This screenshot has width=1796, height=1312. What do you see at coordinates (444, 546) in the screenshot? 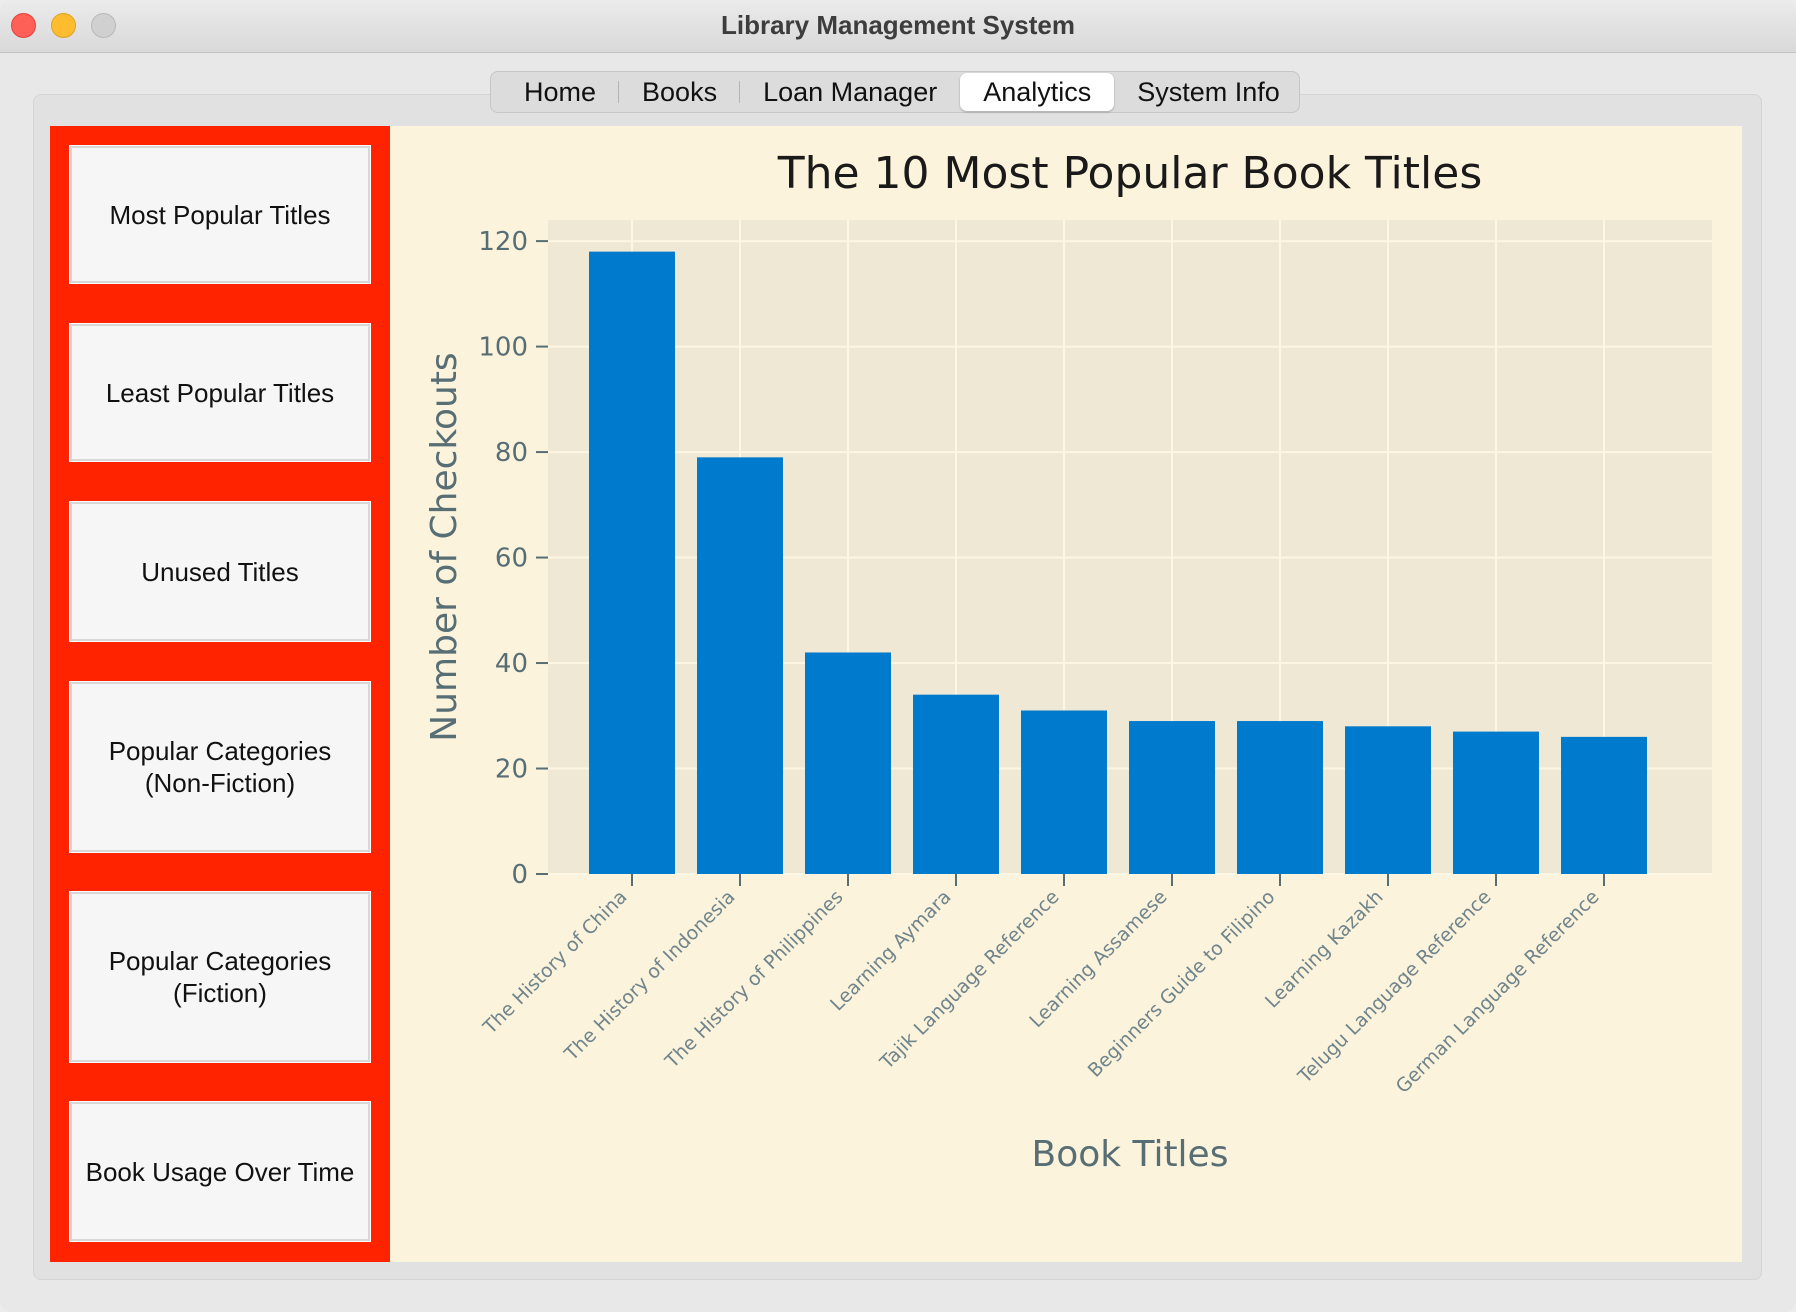
I see `y-axis-label: Number of Checkouts` at bounding box center [444, 546].